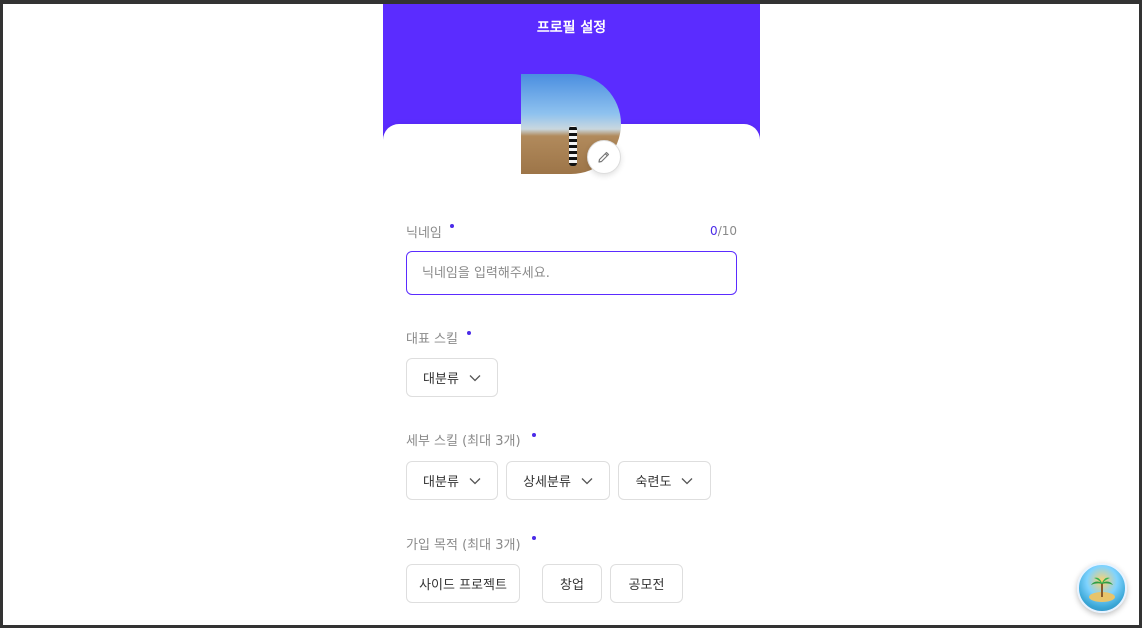 Image resolution: width=1142 pixels, height=628 pixels. I want to click on detail-skill-proficiency-dropdown: 숙련도, so click(664, 480).